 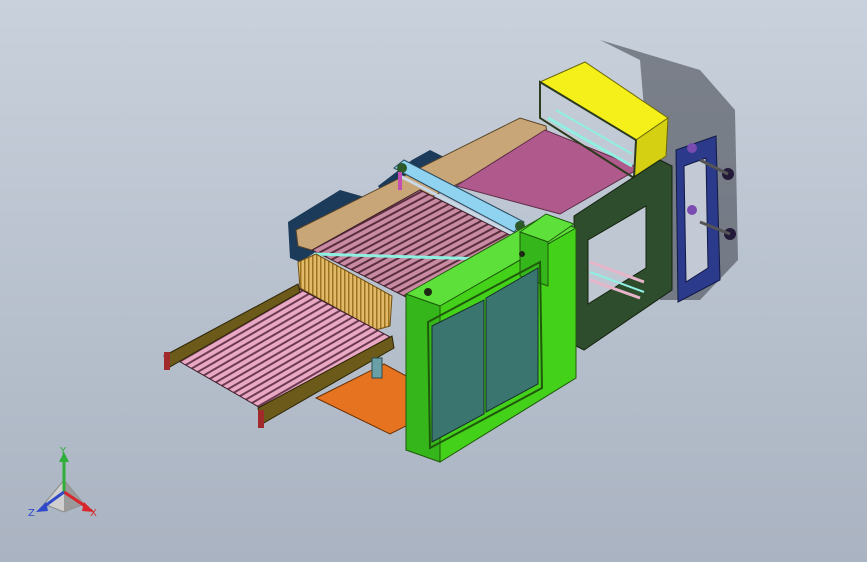 I want to click on triad-base-shade, so click(x=74, y=496).